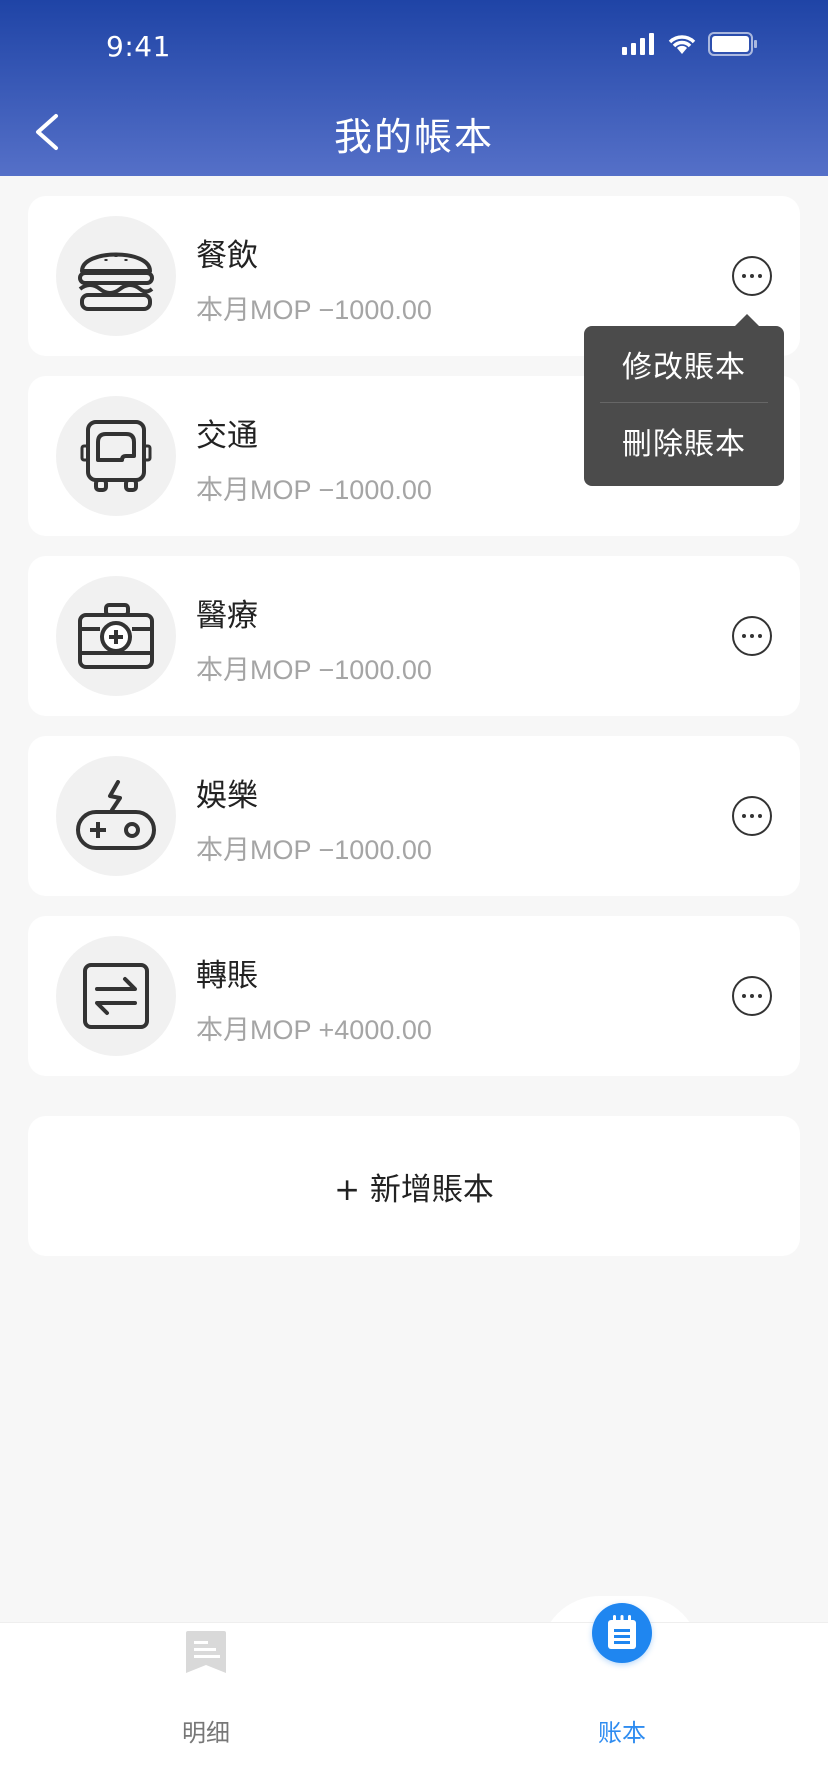 The width and height of the screenshot is (828, 1792). I want to click on book-name: 交通, so click(227, 436).